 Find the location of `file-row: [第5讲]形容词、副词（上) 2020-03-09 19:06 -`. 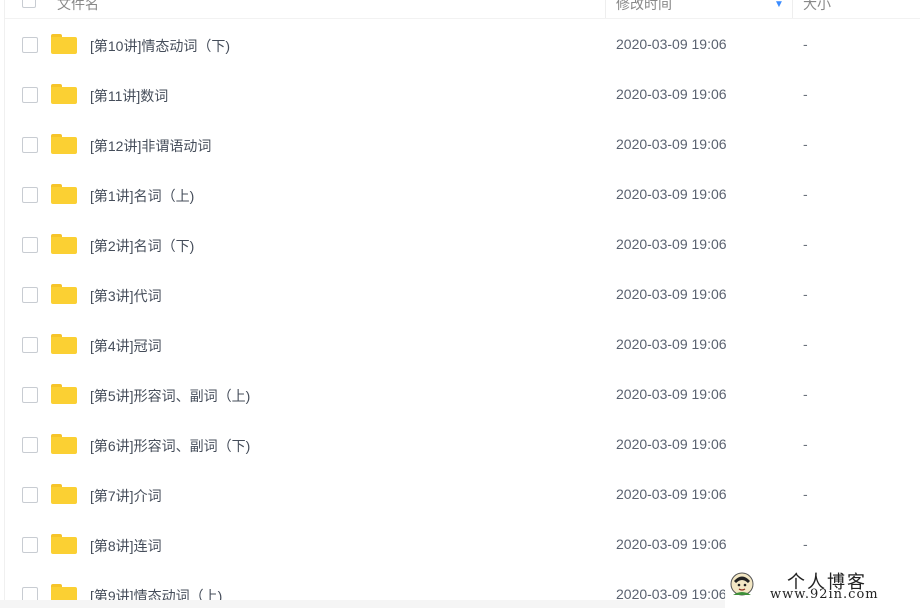

file-row: [第5讲]形容词、副词（上) 2020-03-09 19:06 - is located at coordinates (462, 395).